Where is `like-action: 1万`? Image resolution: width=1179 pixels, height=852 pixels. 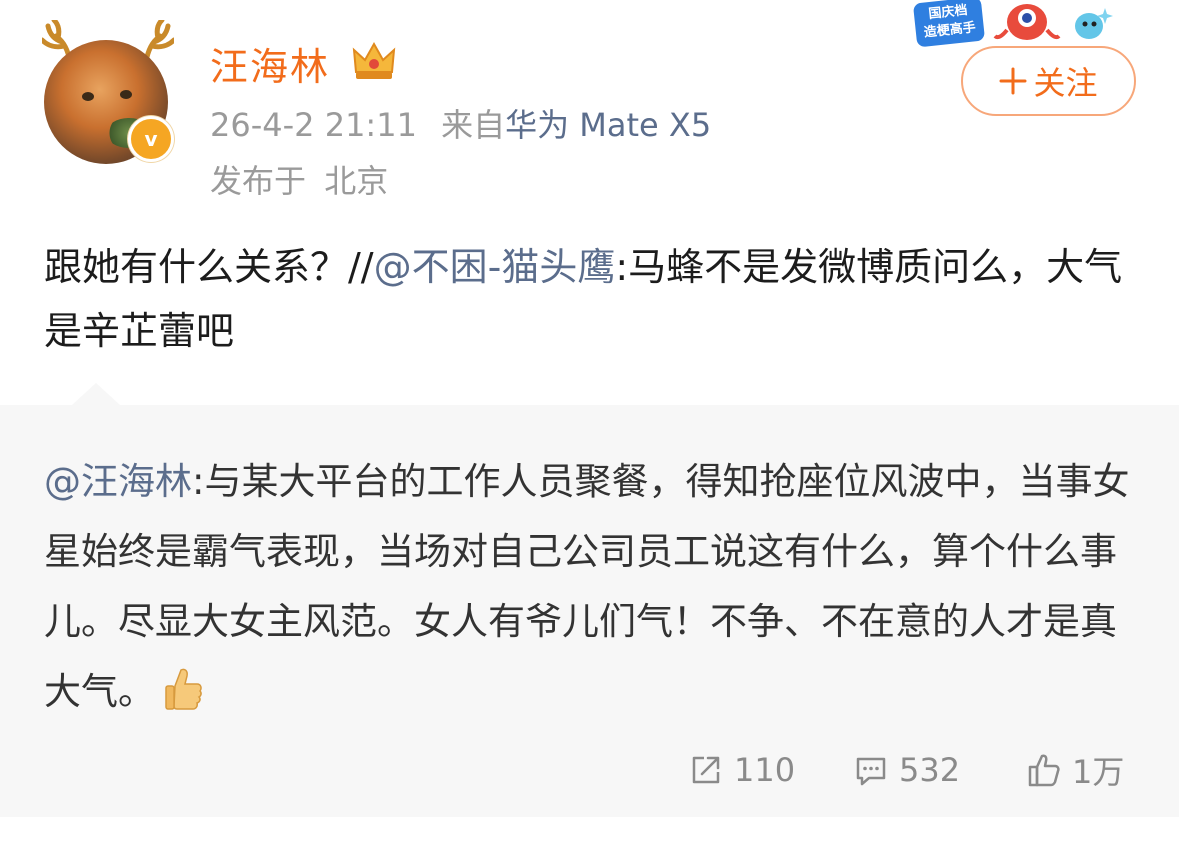
like-action: 1万 is located at coordinates (1075, 770).